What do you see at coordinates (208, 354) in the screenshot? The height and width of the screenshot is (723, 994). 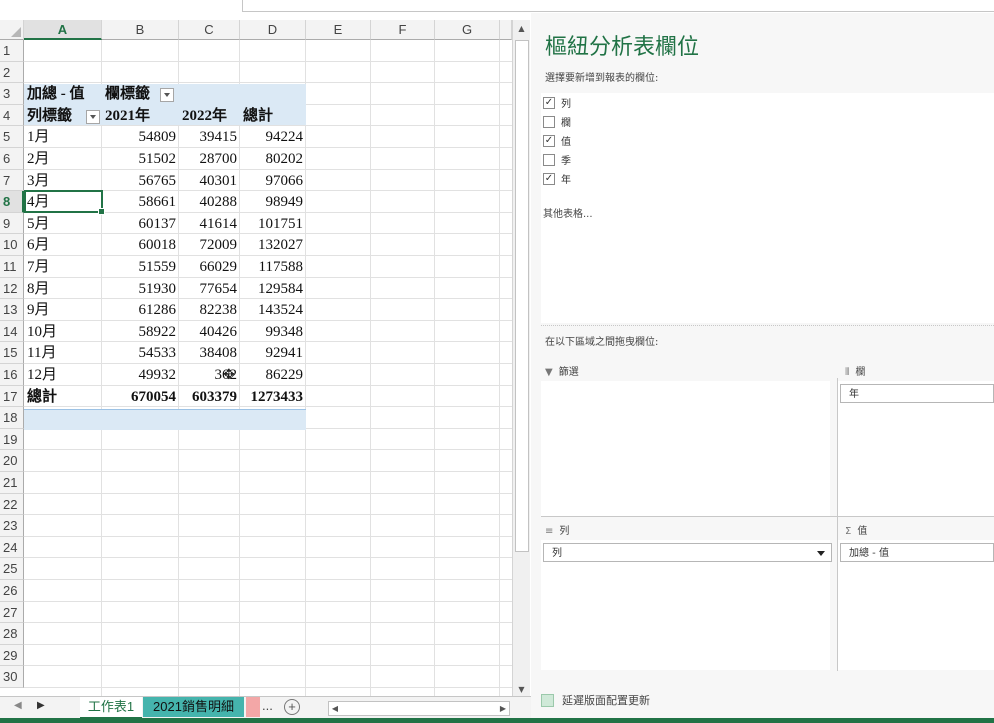 I see `pivot-cell-2022: 38408` at bounding box center [208, 354].